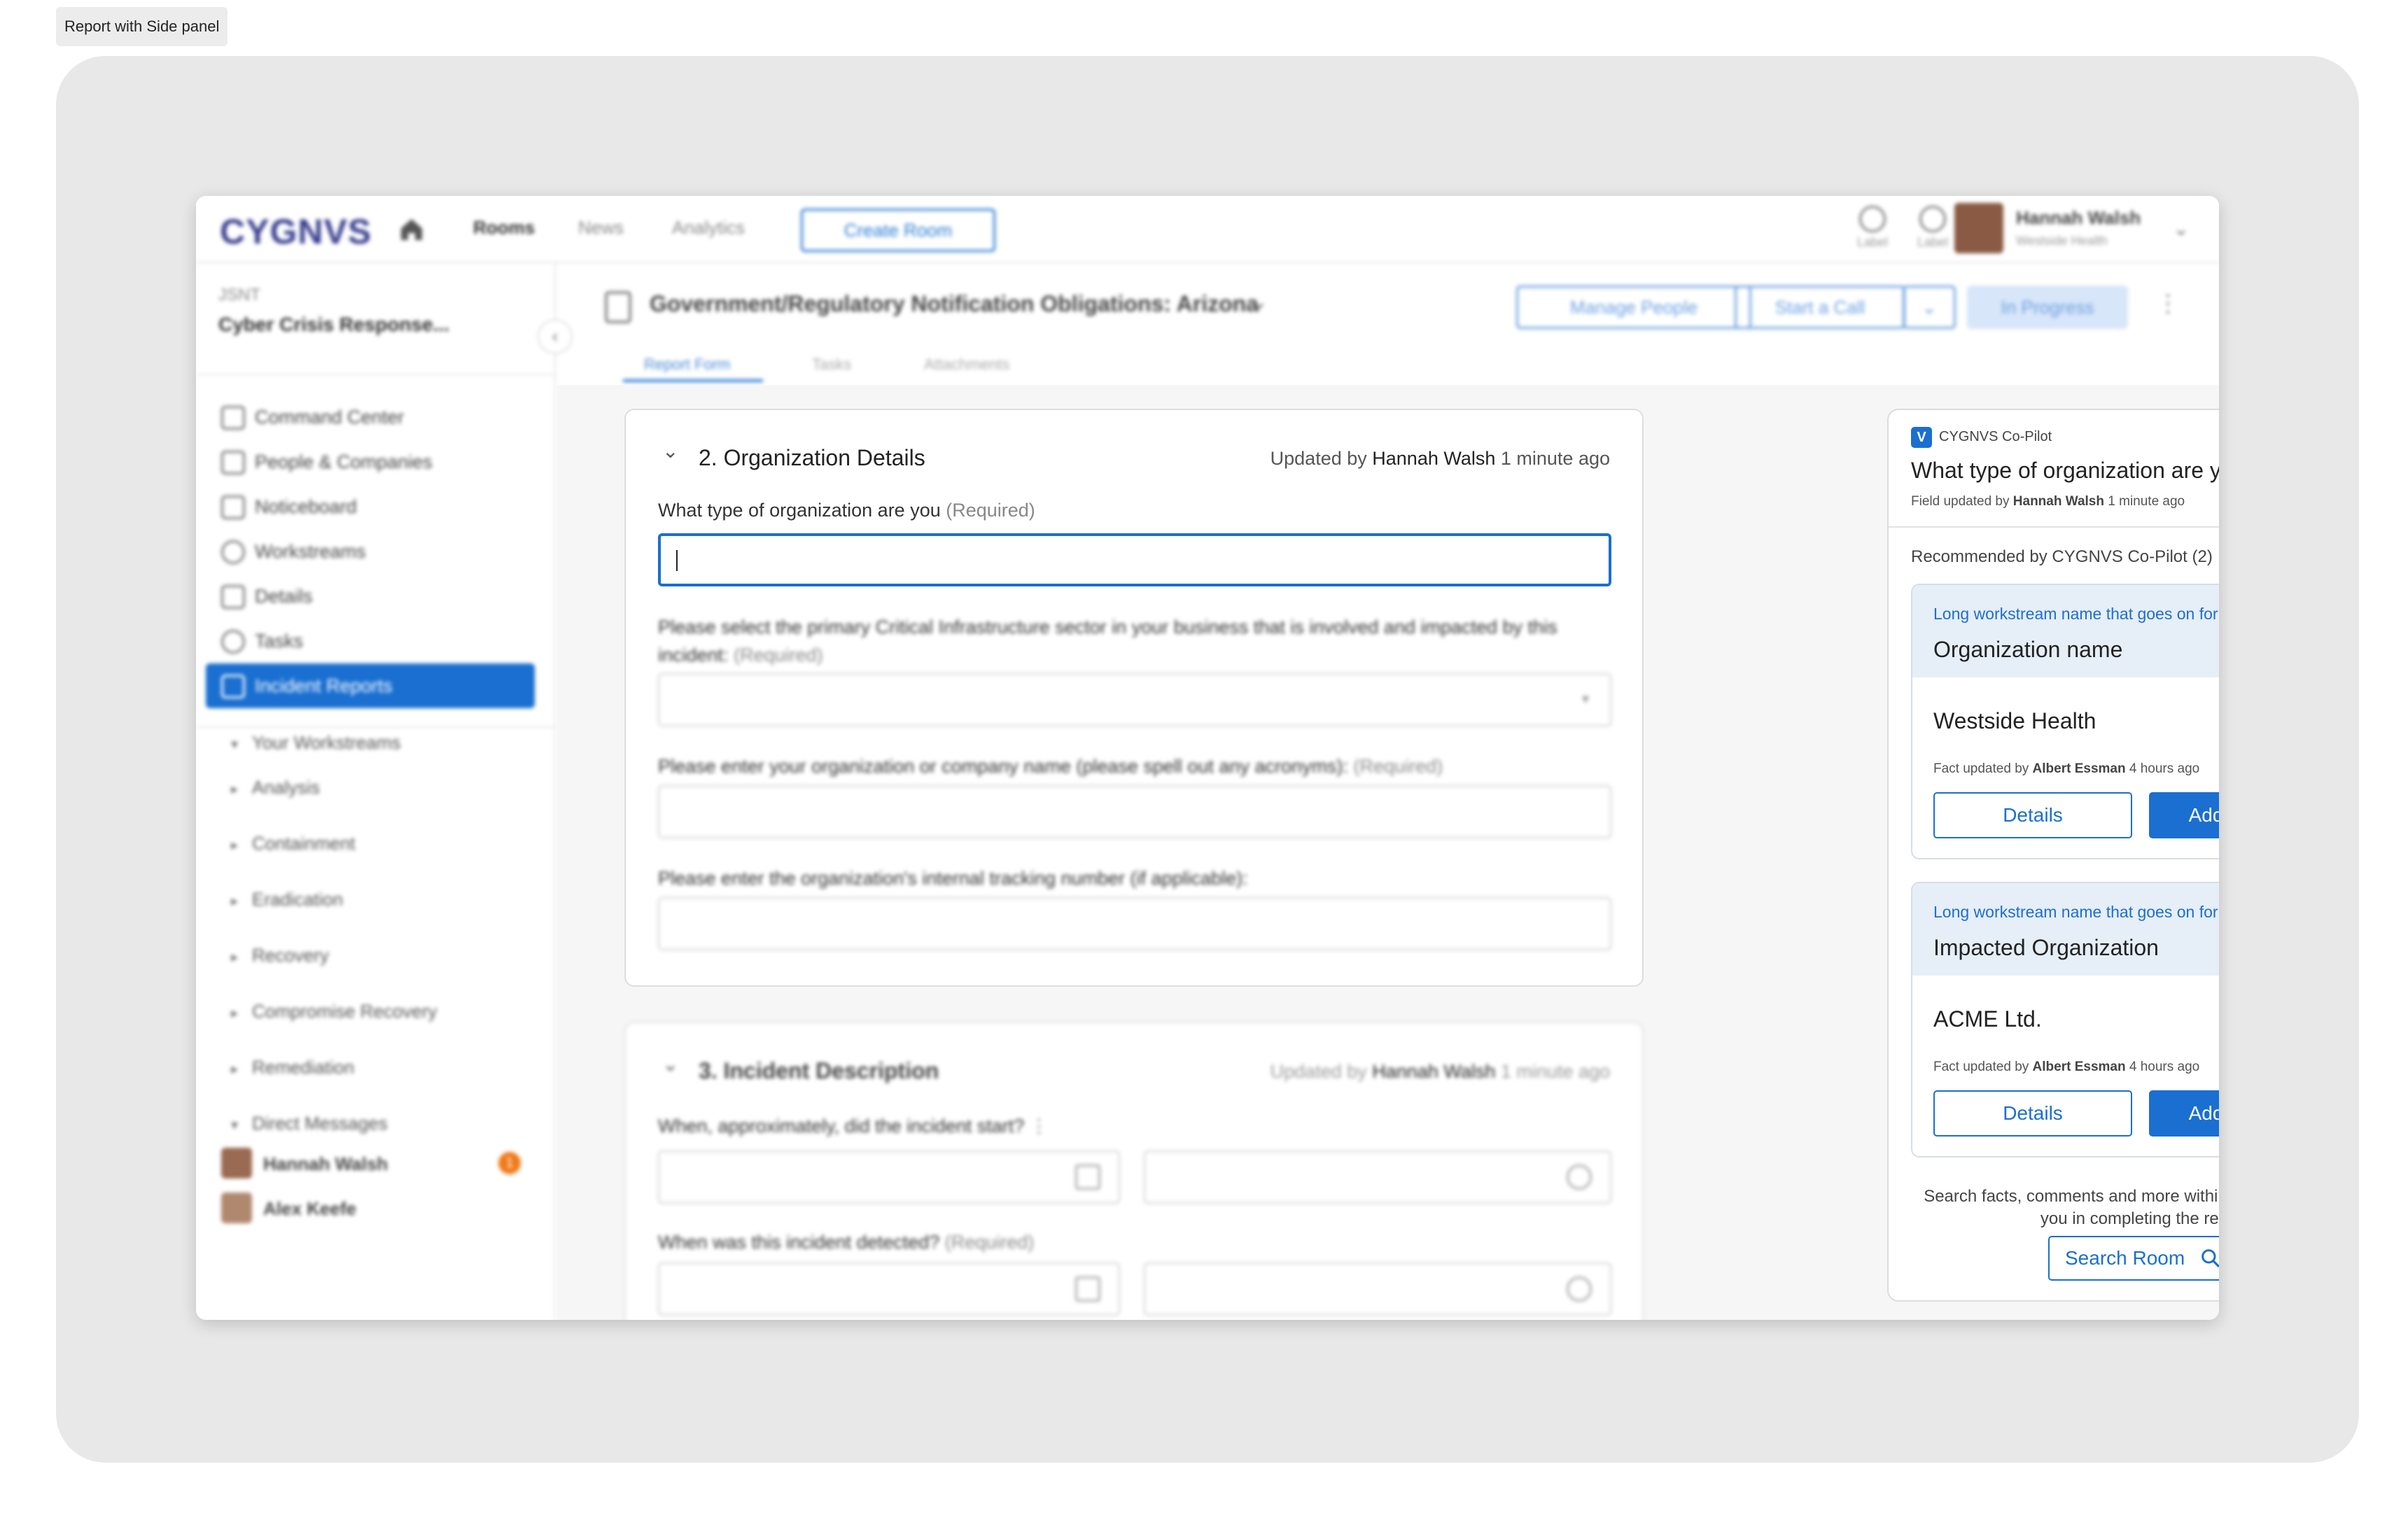 The height and width of the screenshot is (1513, 2408). I want to click on user-org: Westside Health, so click(2062, 241).